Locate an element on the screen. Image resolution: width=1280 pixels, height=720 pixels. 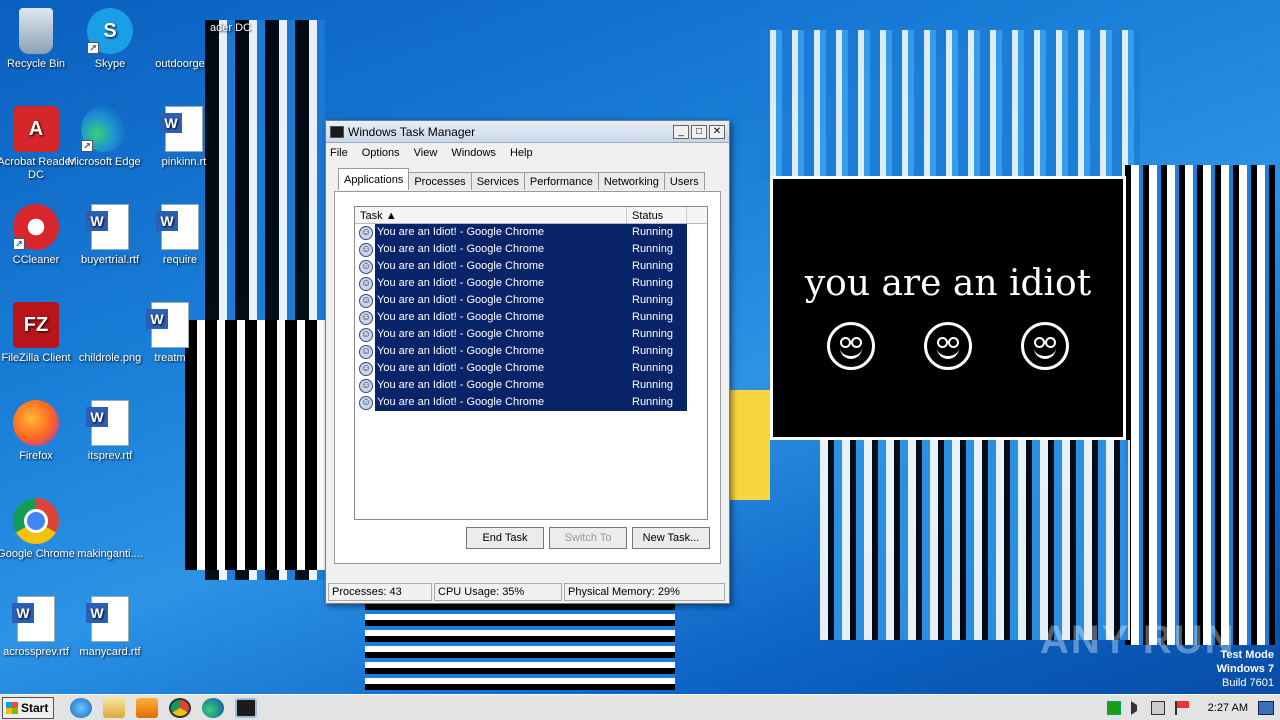
windows-logo-icon is located at coordinates (12, 707).